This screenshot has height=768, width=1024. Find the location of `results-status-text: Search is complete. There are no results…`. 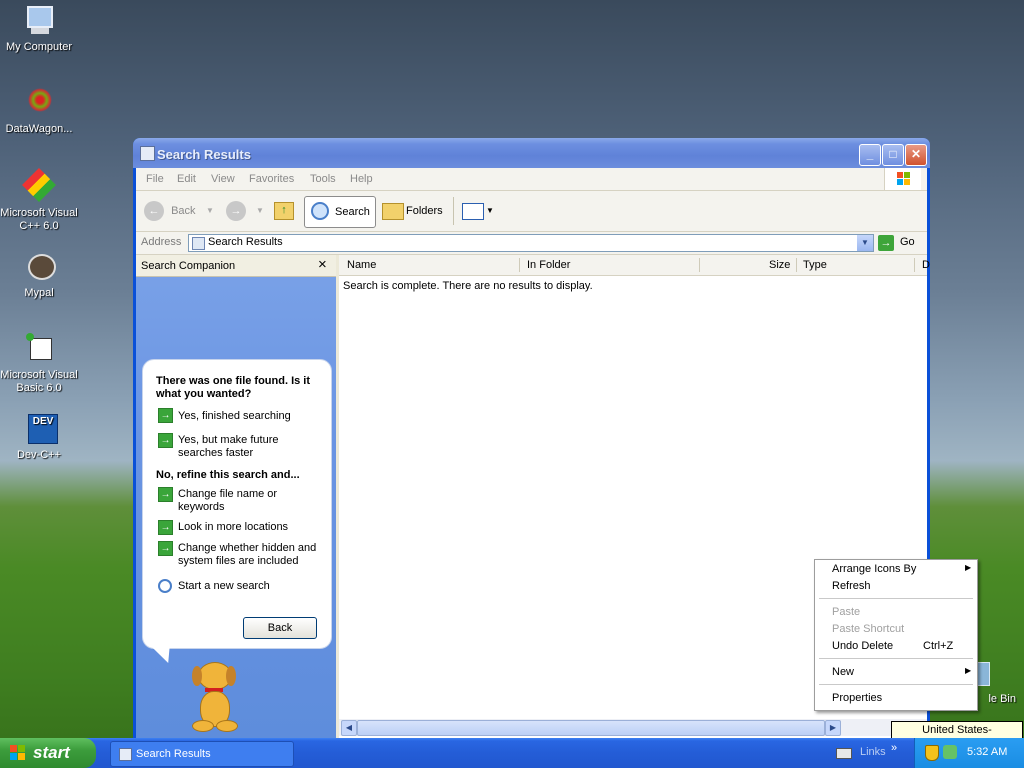

results-status-text: Search is complete. There are no results… is located at coordinates (468, 286).